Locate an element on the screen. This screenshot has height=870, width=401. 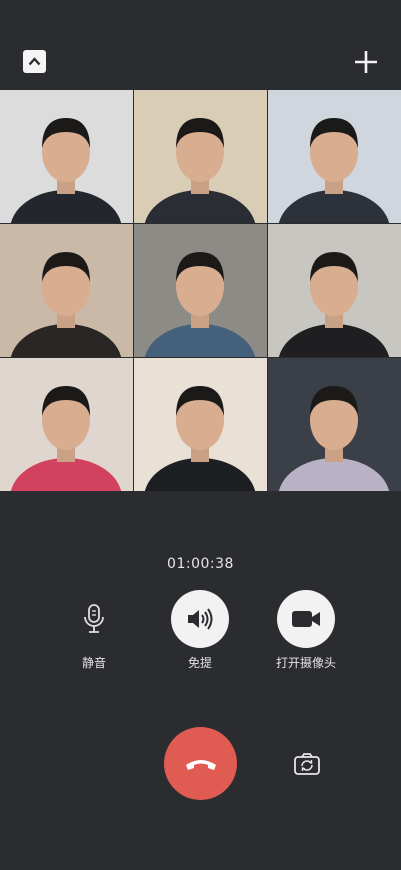
chevron-up-icon is located at coordinates (34, 61).